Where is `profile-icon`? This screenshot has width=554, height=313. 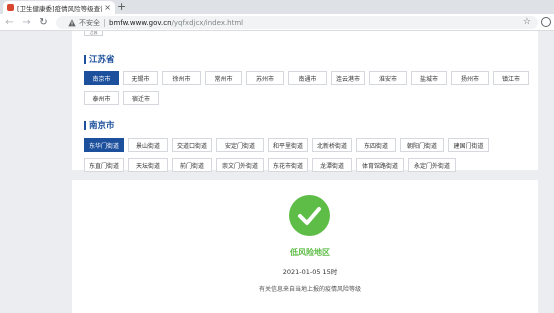
profile-icon is located at coordinates (546, 22).